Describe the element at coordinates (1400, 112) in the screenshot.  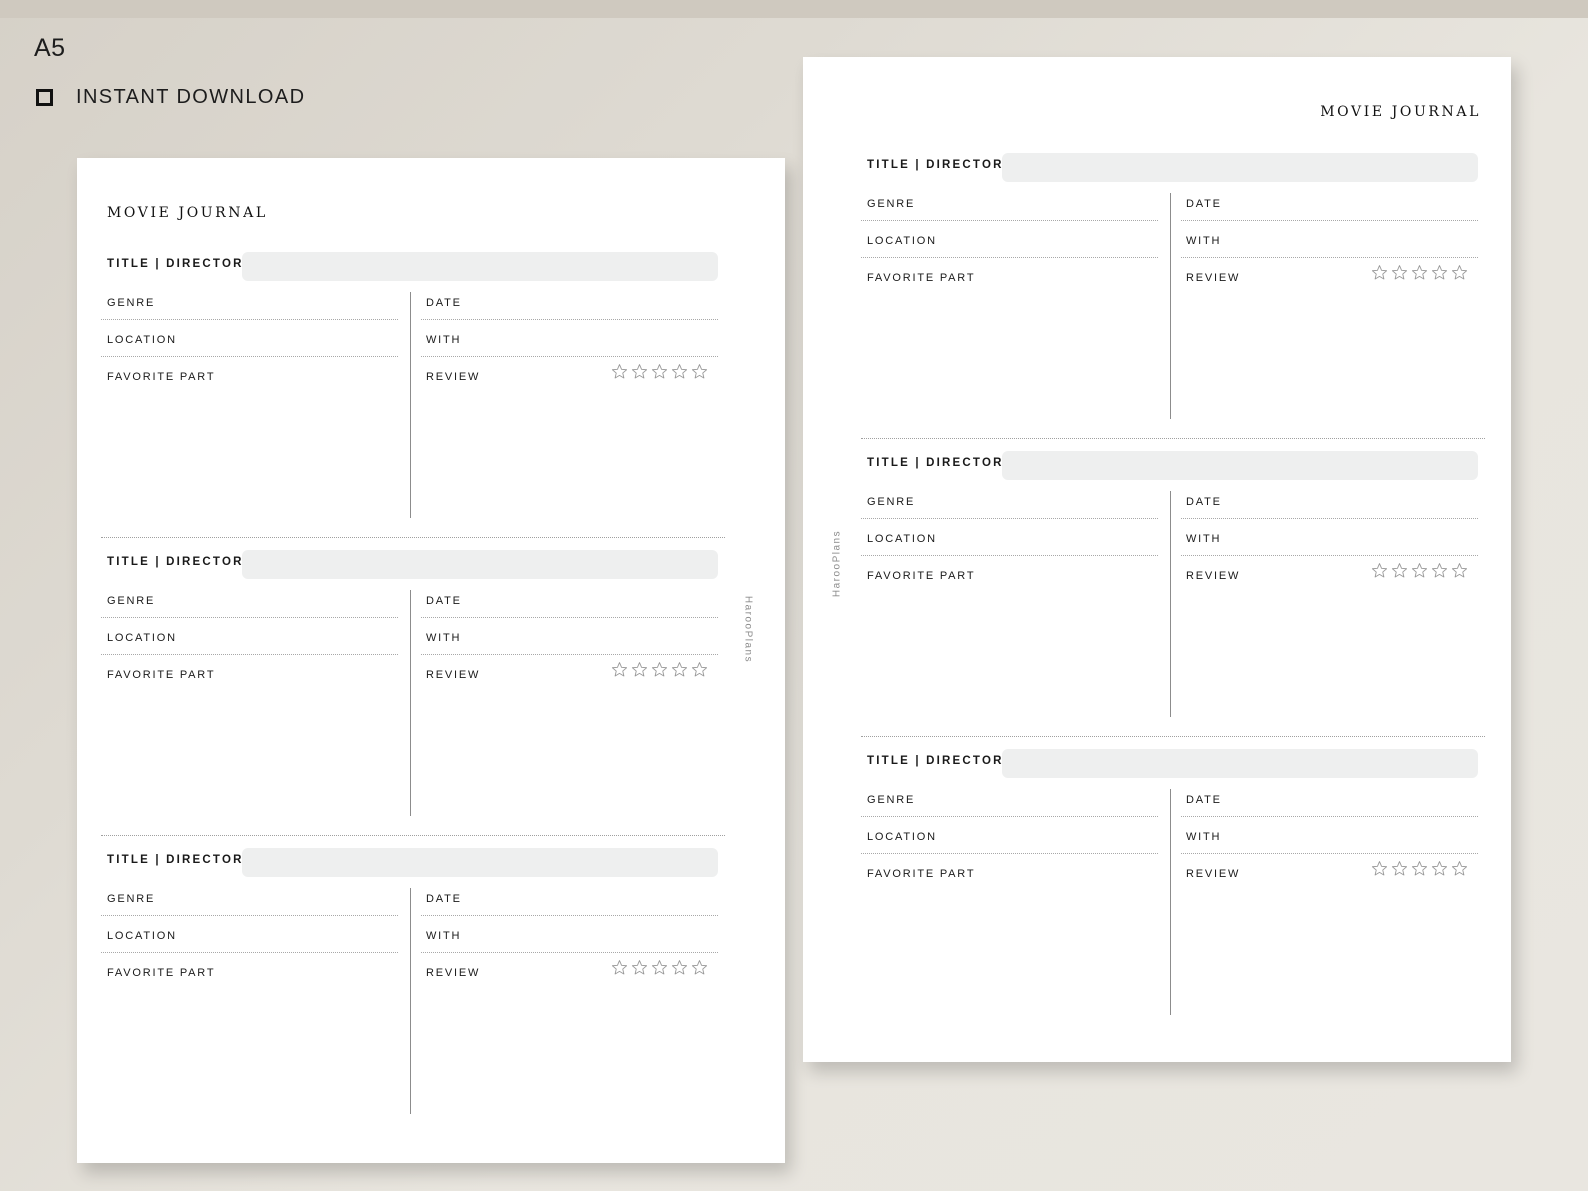
I see `page-title: MOVIE JOURNAL` at that location.